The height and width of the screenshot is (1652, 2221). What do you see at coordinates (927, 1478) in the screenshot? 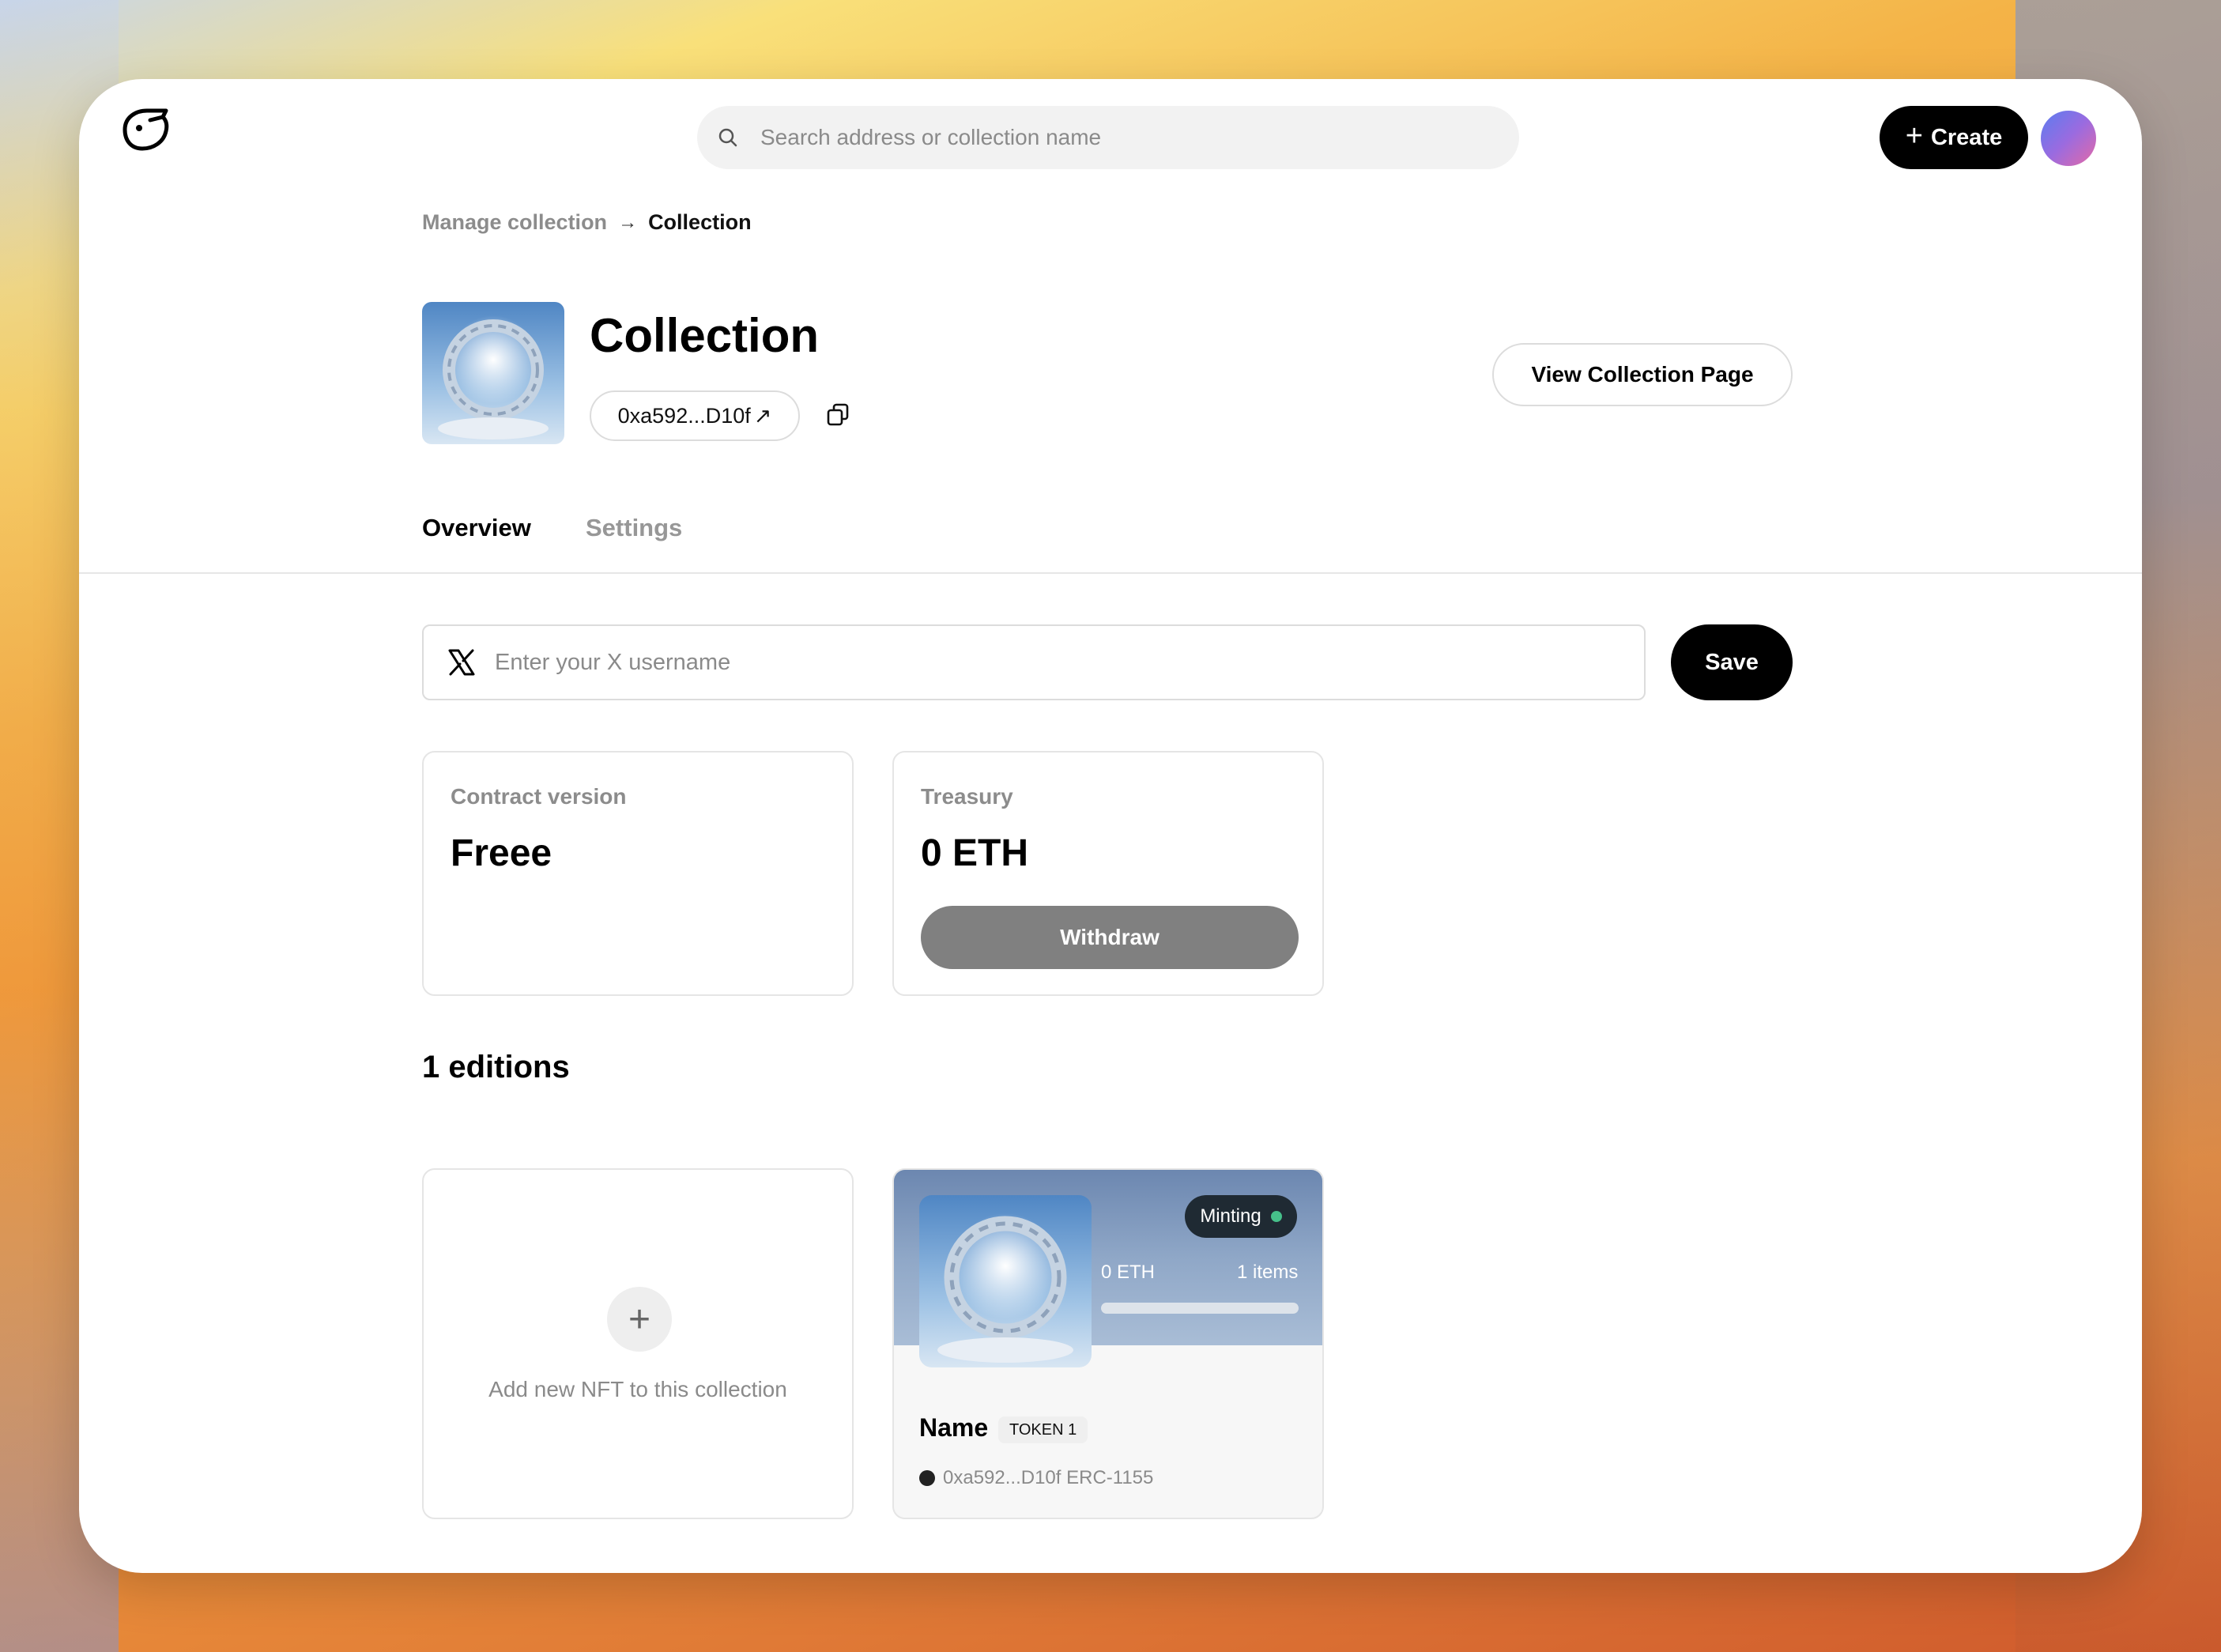
I see `chain-icon` at bounding box center [927, 1478].